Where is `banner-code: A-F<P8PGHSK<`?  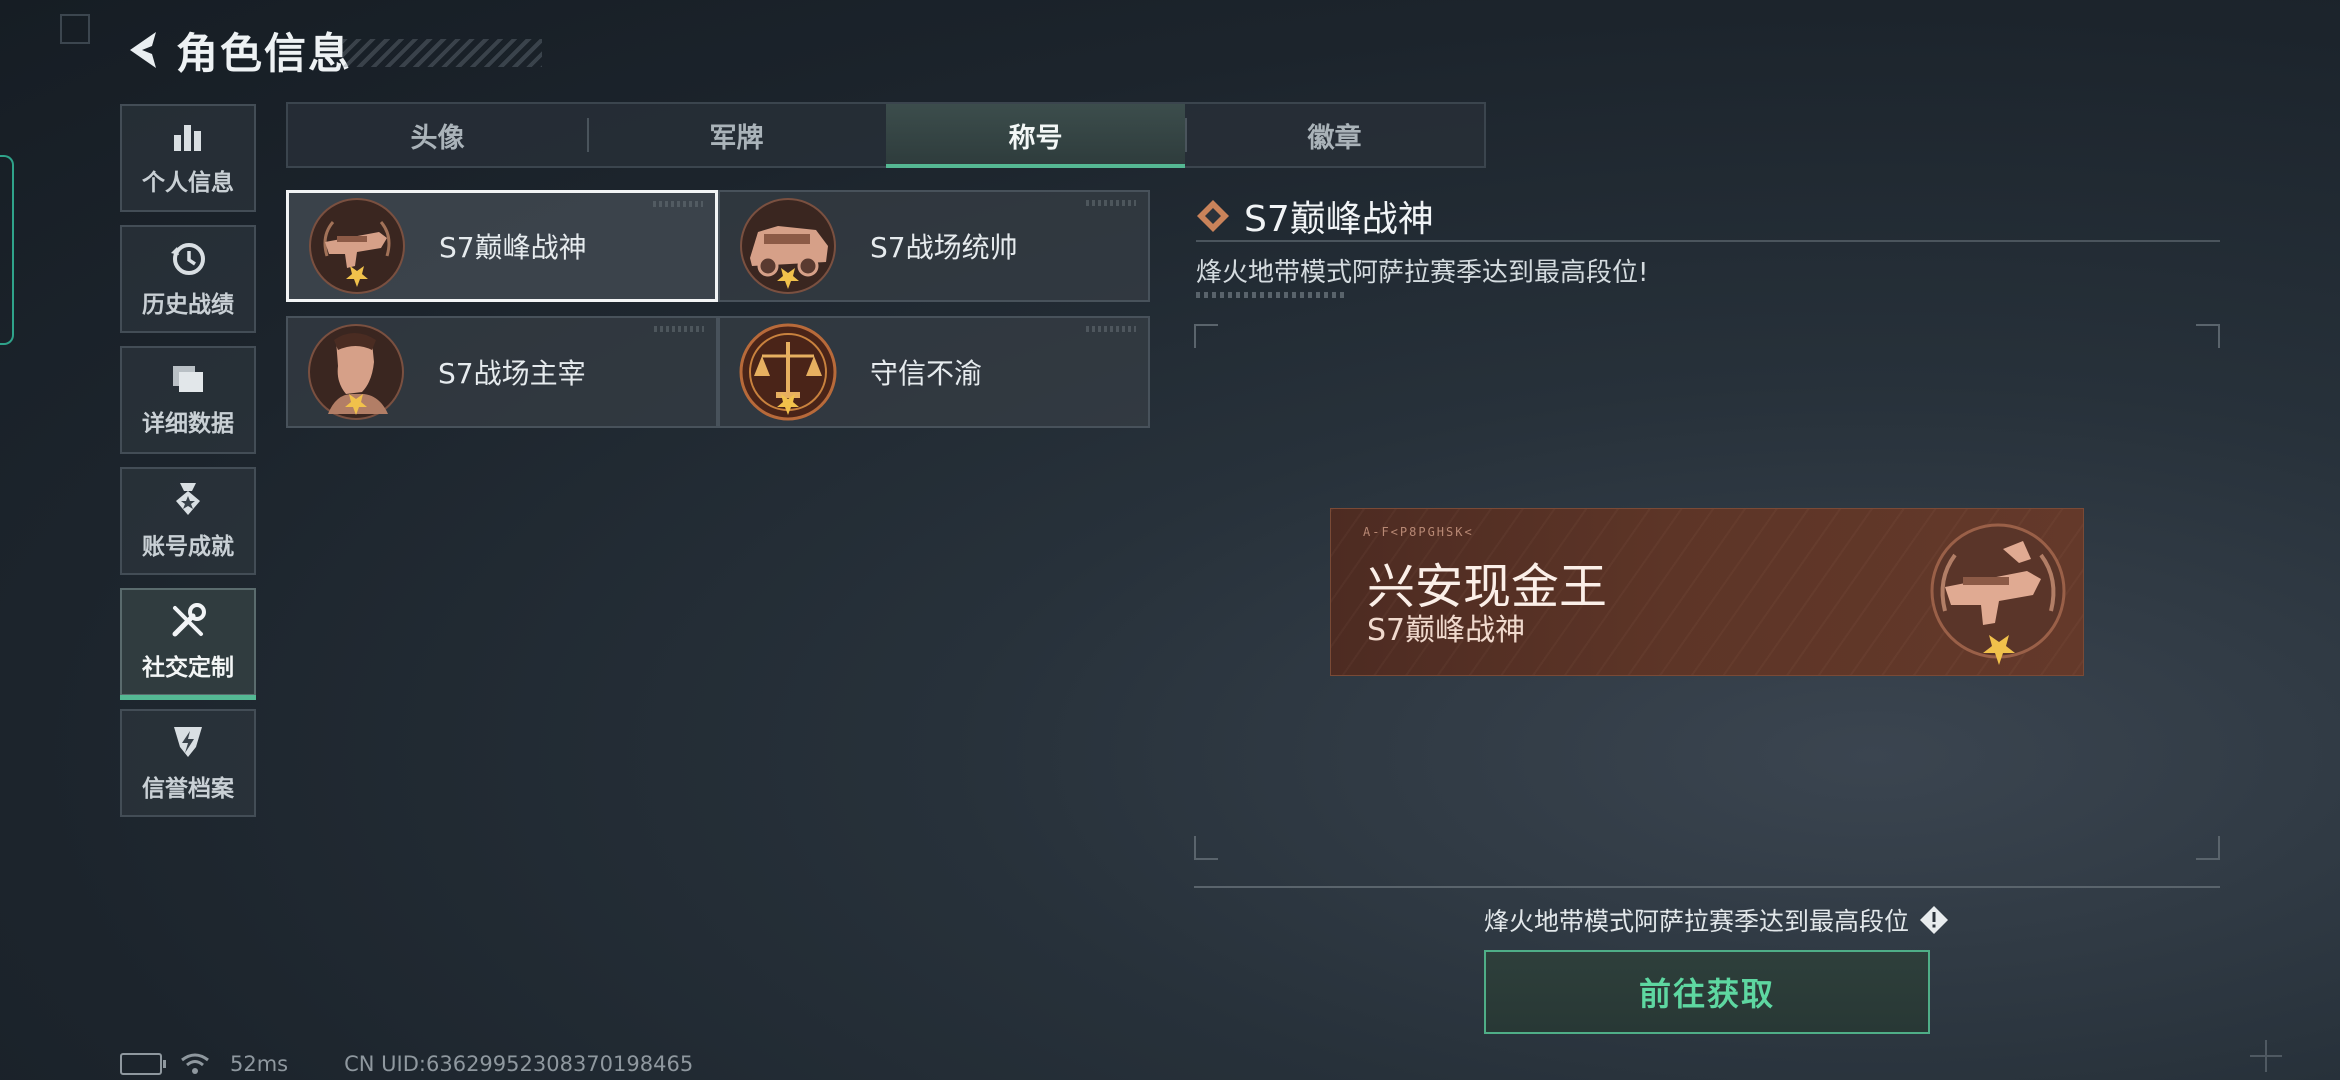
banner-code: A-F<P8PGHSK< is located at coordinates (1418, 532).